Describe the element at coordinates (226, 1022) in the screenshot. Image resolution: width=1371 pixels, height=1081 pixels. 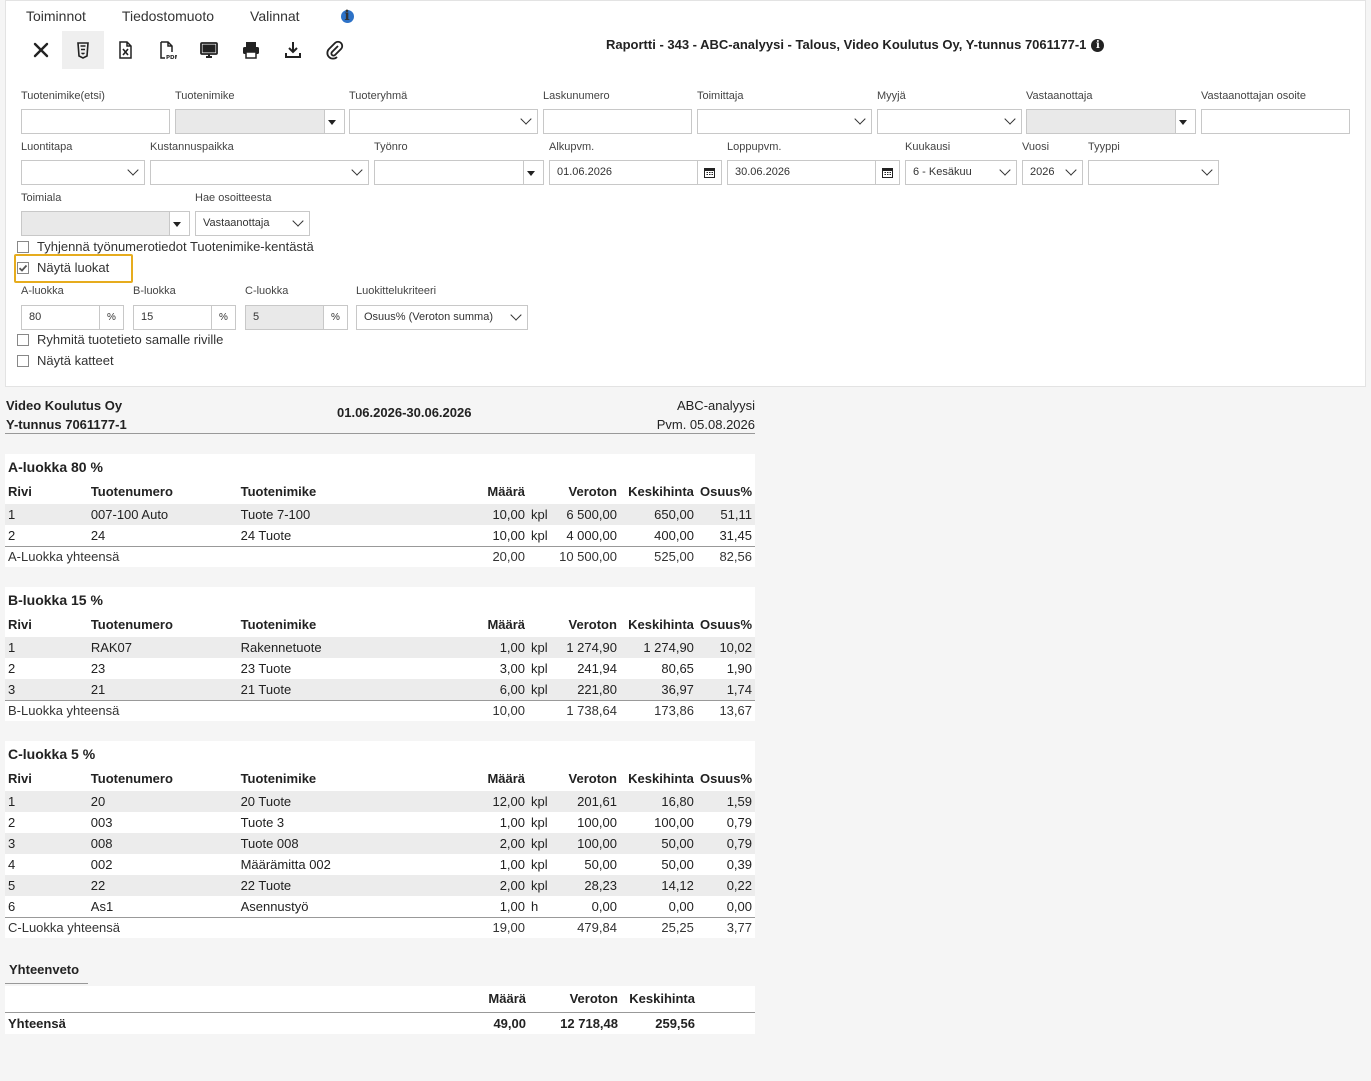
I see `summary-total-label: Yhteensä` at that location.